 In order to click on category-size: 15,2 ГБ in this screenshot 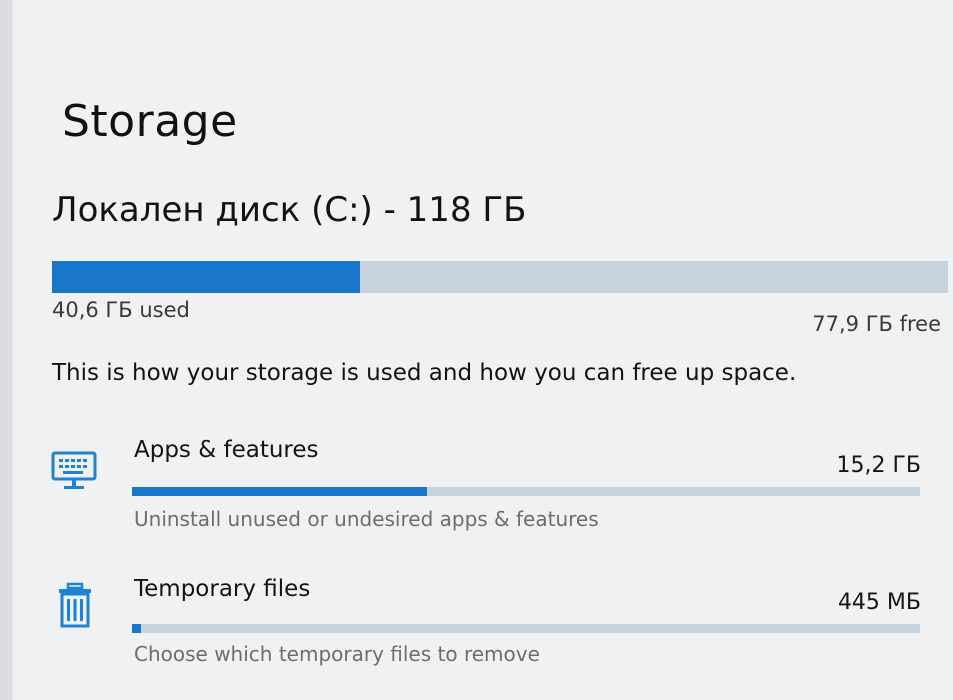, I will do `click(879, 465)`.